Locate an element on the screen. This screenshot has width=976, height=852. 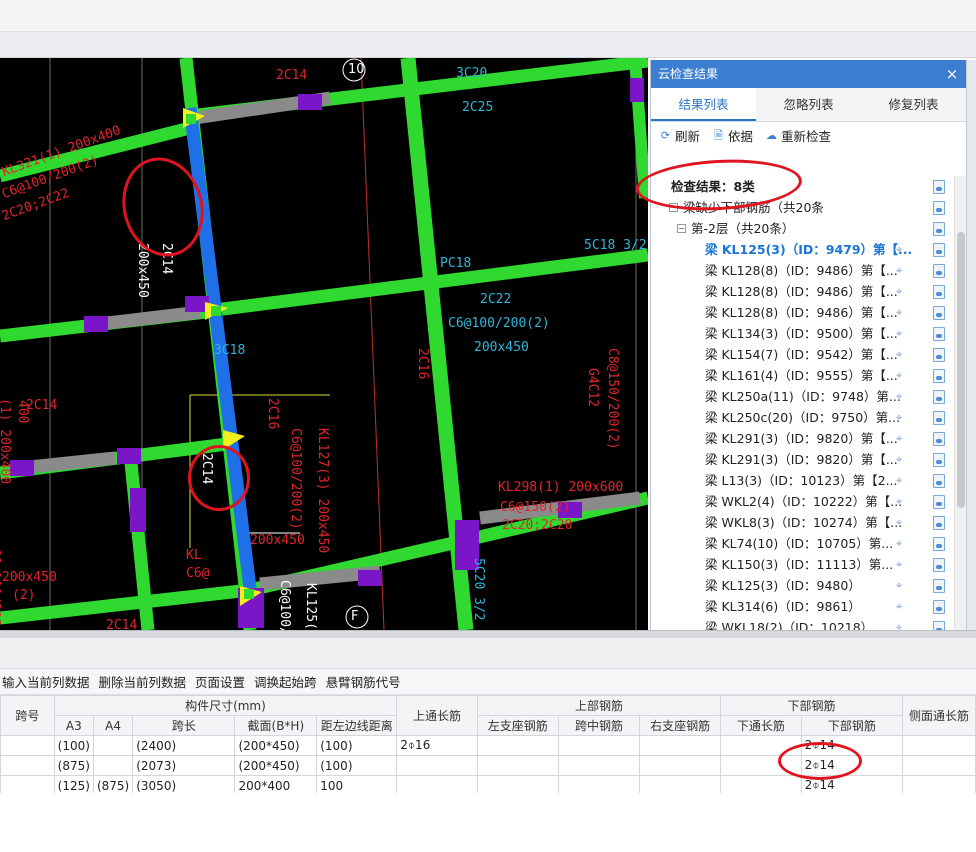
tree-item-beam: 梁 WKL8(3)（ID：10274）第【... ⌖ is located at coordinates (802, 522).